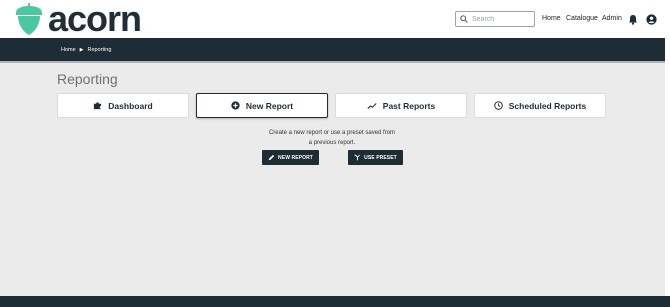 The height and width of the screenshot is (307, 670). I want to click on nav-admin-link: Admin, so click(612, 18).